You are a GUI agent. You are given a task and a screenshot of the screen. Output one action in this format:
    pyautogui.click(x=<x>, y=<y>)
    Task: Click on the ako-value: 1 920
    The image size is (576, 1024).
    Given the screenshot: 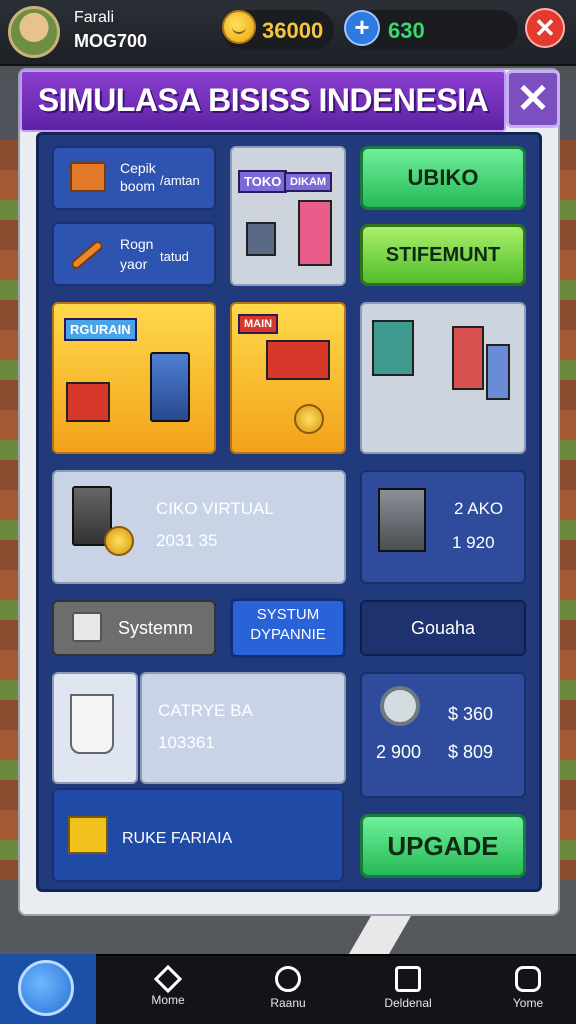 What is the action you would take?
    pyautogui.click(x=473, y=542)
    